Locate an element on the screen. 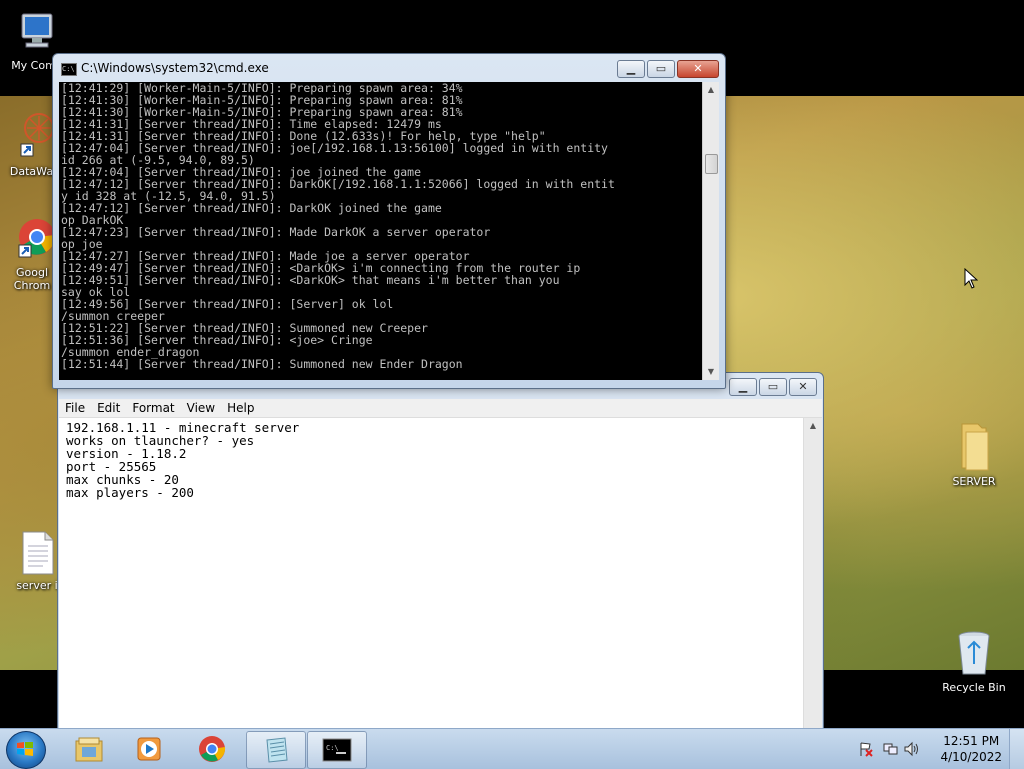 The height and width of the screenshot is (769, 1024). chrome-icon is located at coordinates (212, 749).